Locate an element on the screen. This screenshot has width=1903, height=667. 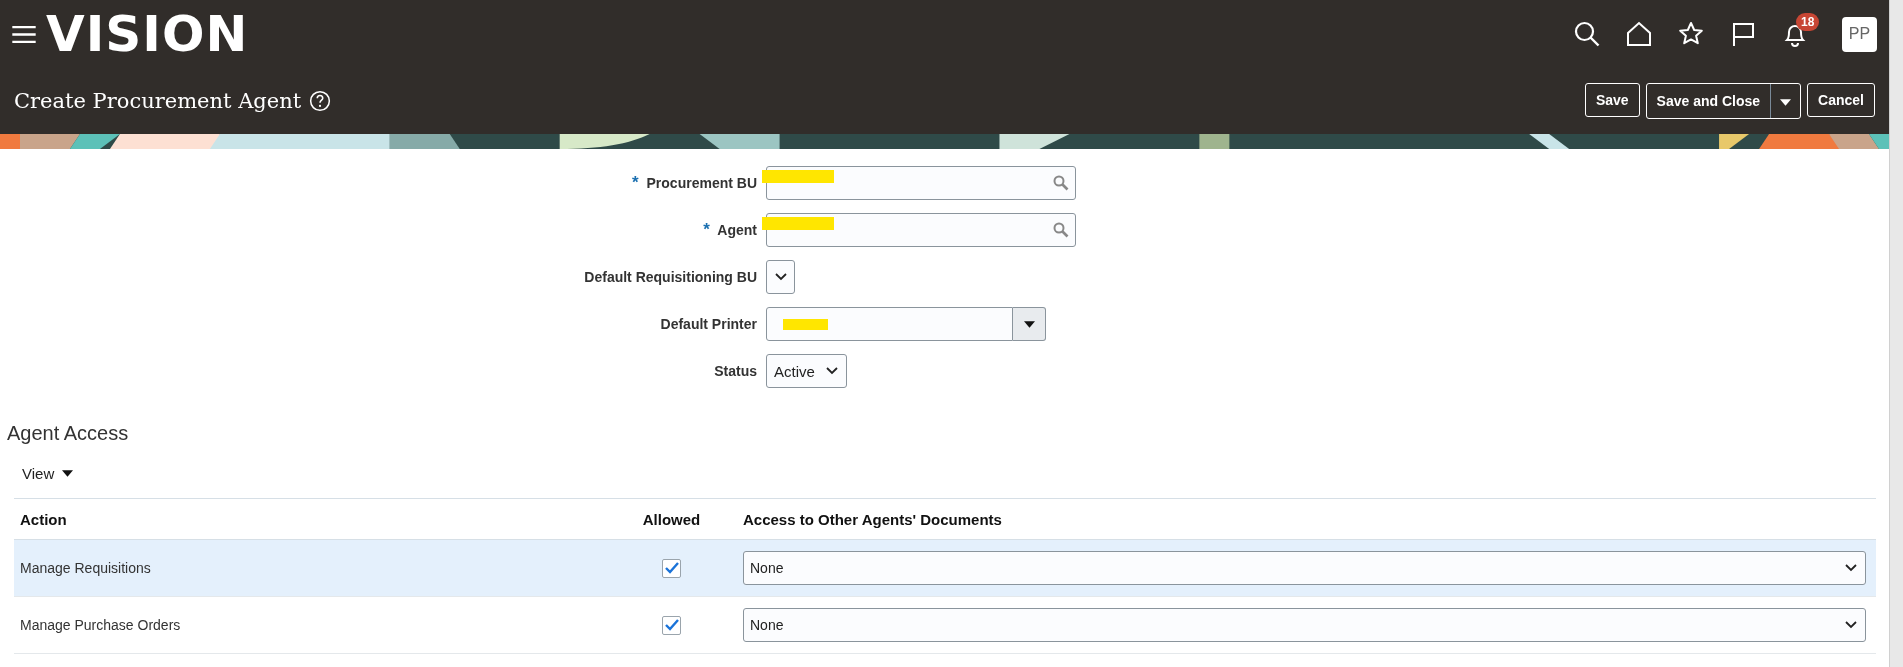
user-avatar: PP is located at coordinates (1859, 34).